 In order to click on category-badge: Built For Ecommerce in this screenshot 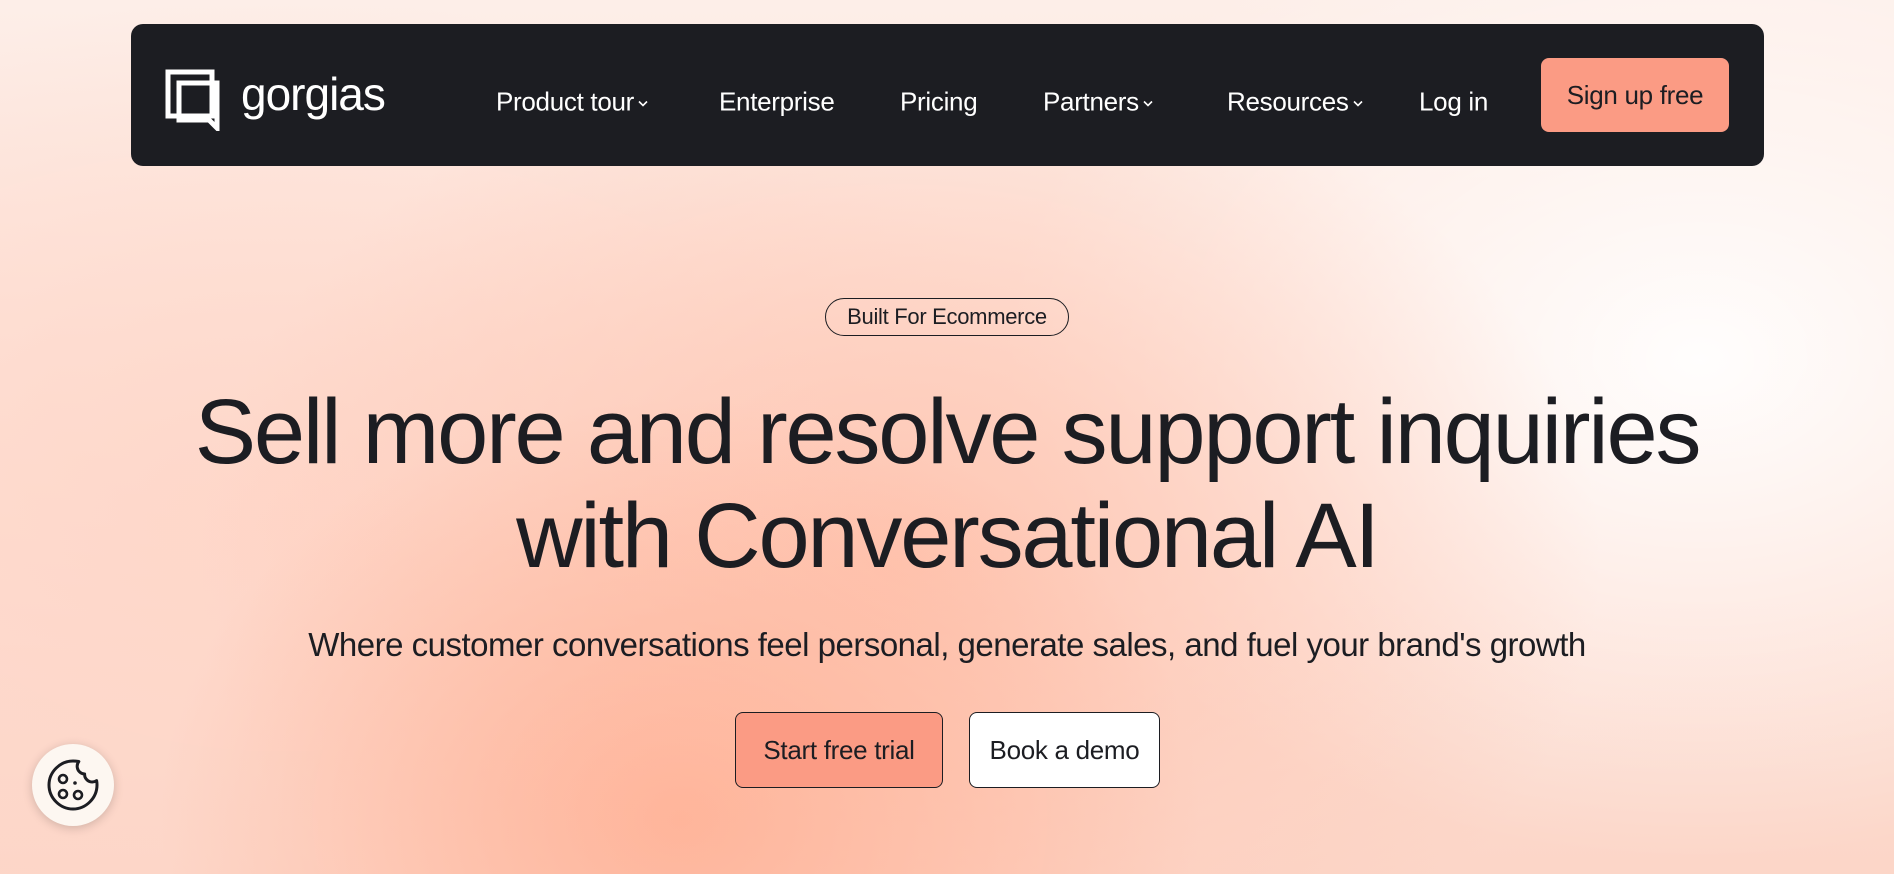, I will do `click(947, 317)`.